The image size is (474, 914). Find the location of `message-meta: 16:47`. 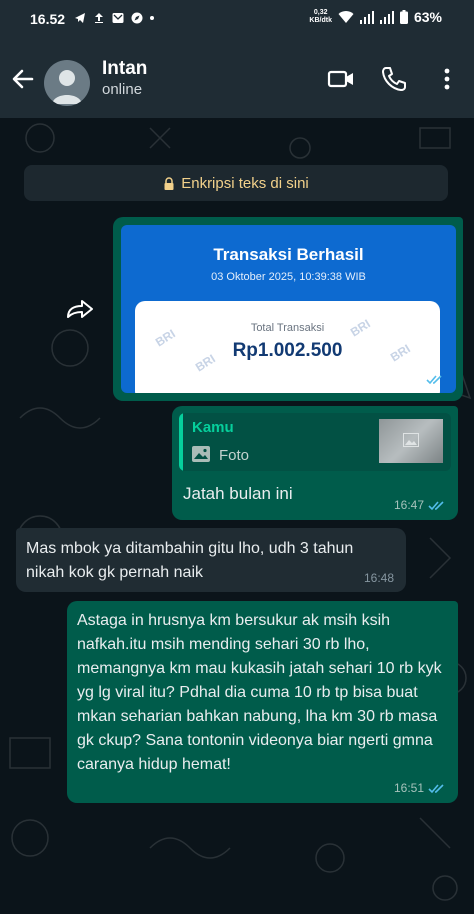

message-meta: 16:47 is located at coordinates (420, 505).